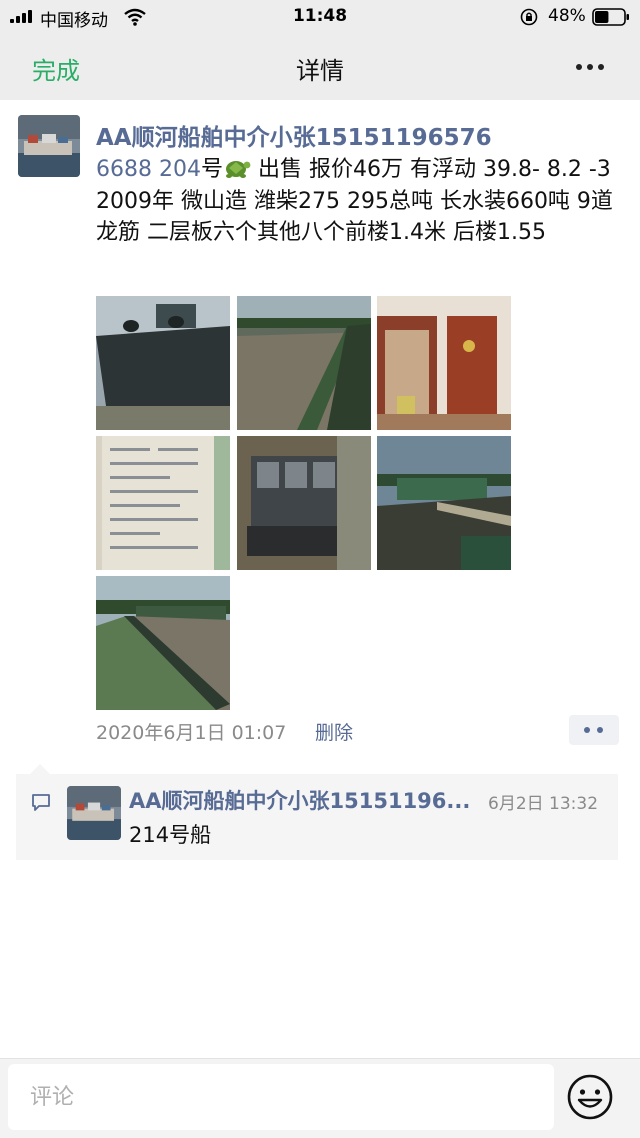  What do you see at coordinates (49, 146) in the screenshot?
I see `post-avatar` at bounding box center [49, 146].